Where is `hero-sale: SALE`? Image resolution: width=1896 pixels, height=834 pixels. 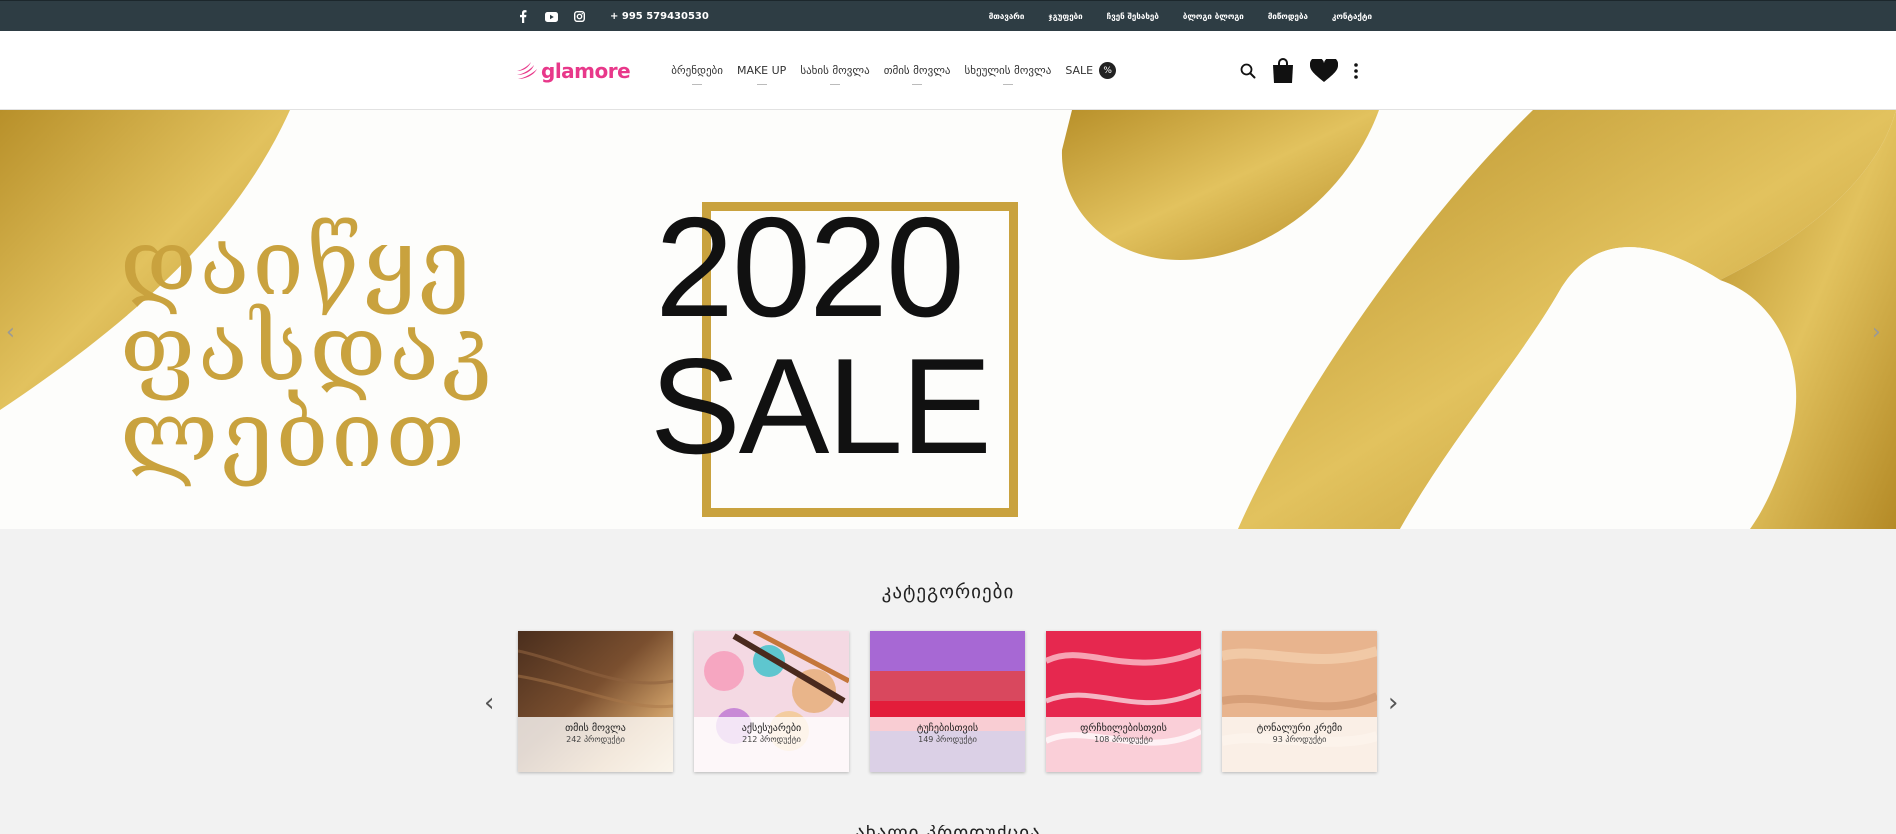 hero-sale: SALE is located at coordinates (821, 406).